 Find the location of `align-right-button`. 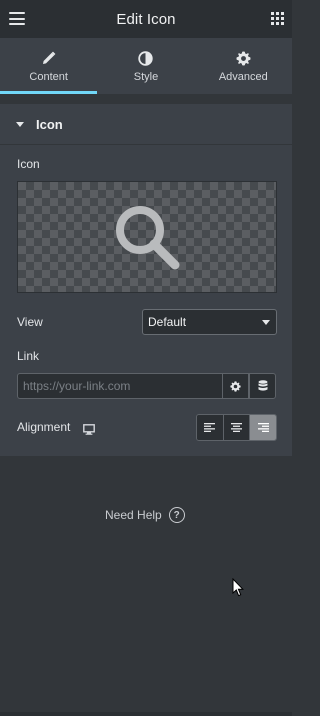

align-right-button is located at coordinates (263, 427).